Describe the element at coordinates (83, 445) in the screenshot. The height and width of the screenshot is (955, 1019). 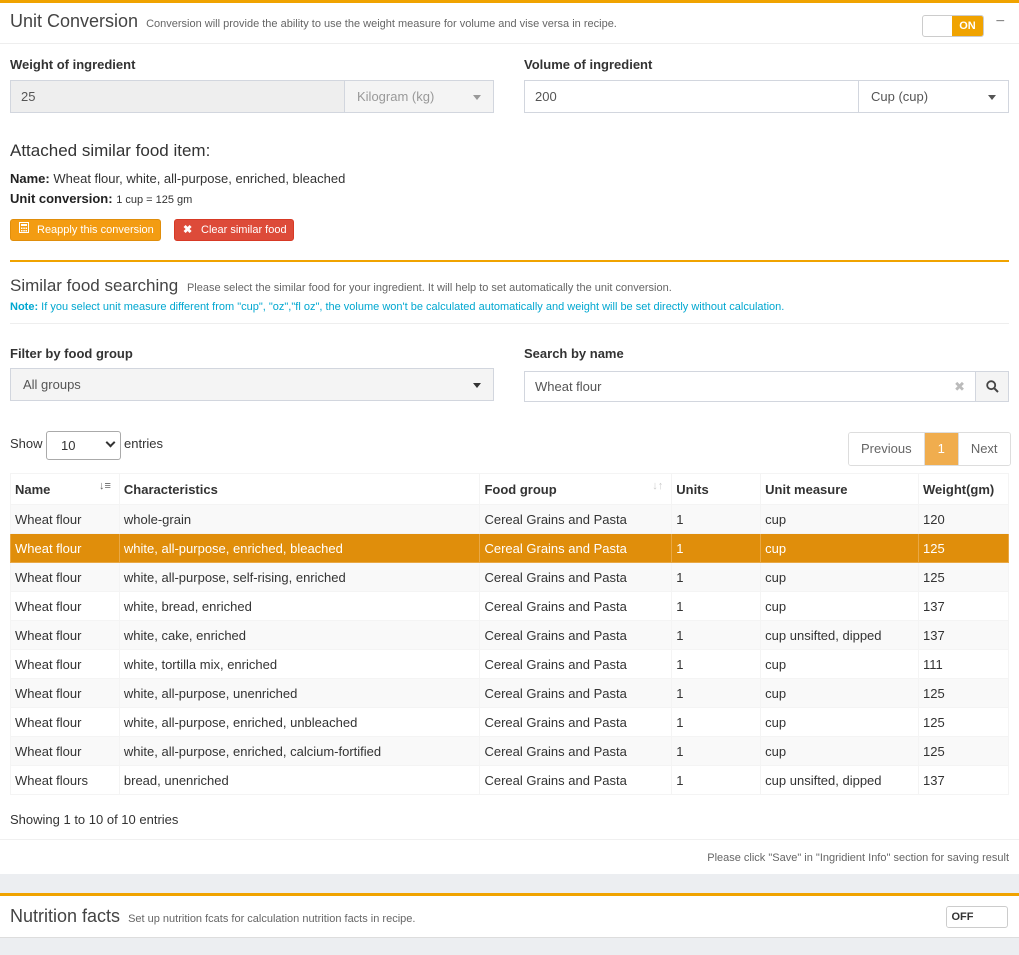
I see `page-length-select: 10` at that location.